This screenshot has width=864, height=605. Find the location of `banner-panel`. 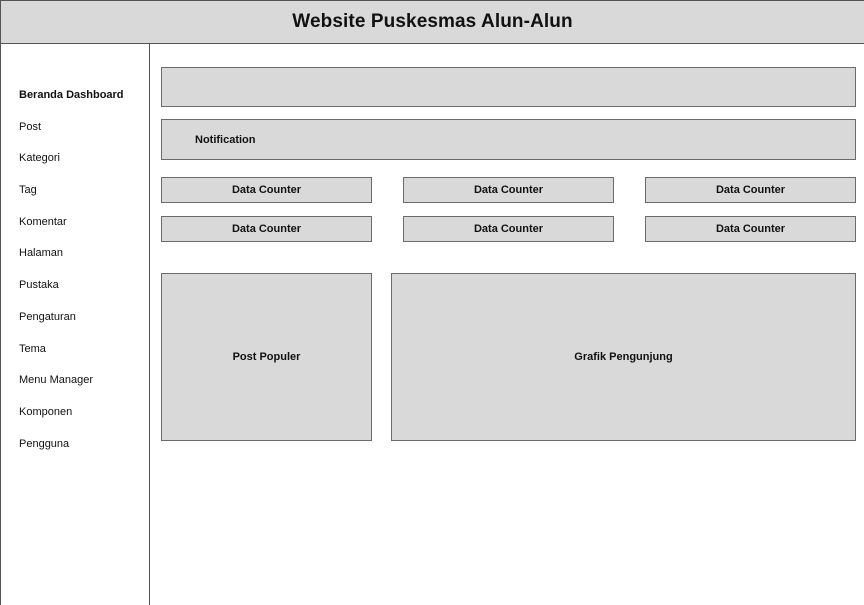

banner-panel is located at coordinates (508, 87).